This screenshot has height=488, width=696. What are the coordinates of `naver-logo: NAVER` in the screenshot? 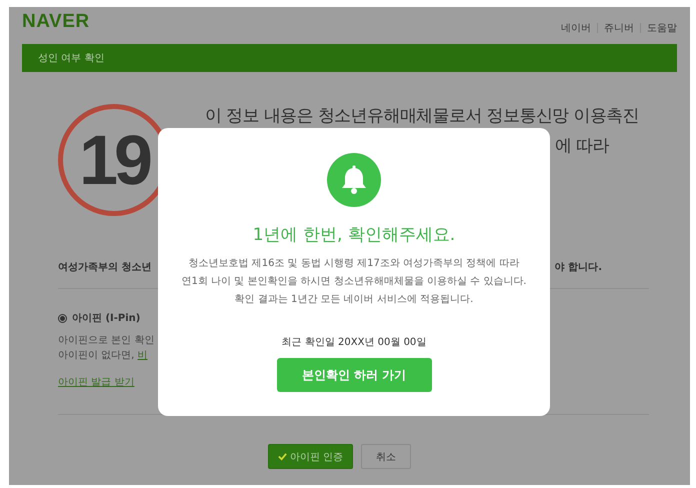 It's located at (56, 21).